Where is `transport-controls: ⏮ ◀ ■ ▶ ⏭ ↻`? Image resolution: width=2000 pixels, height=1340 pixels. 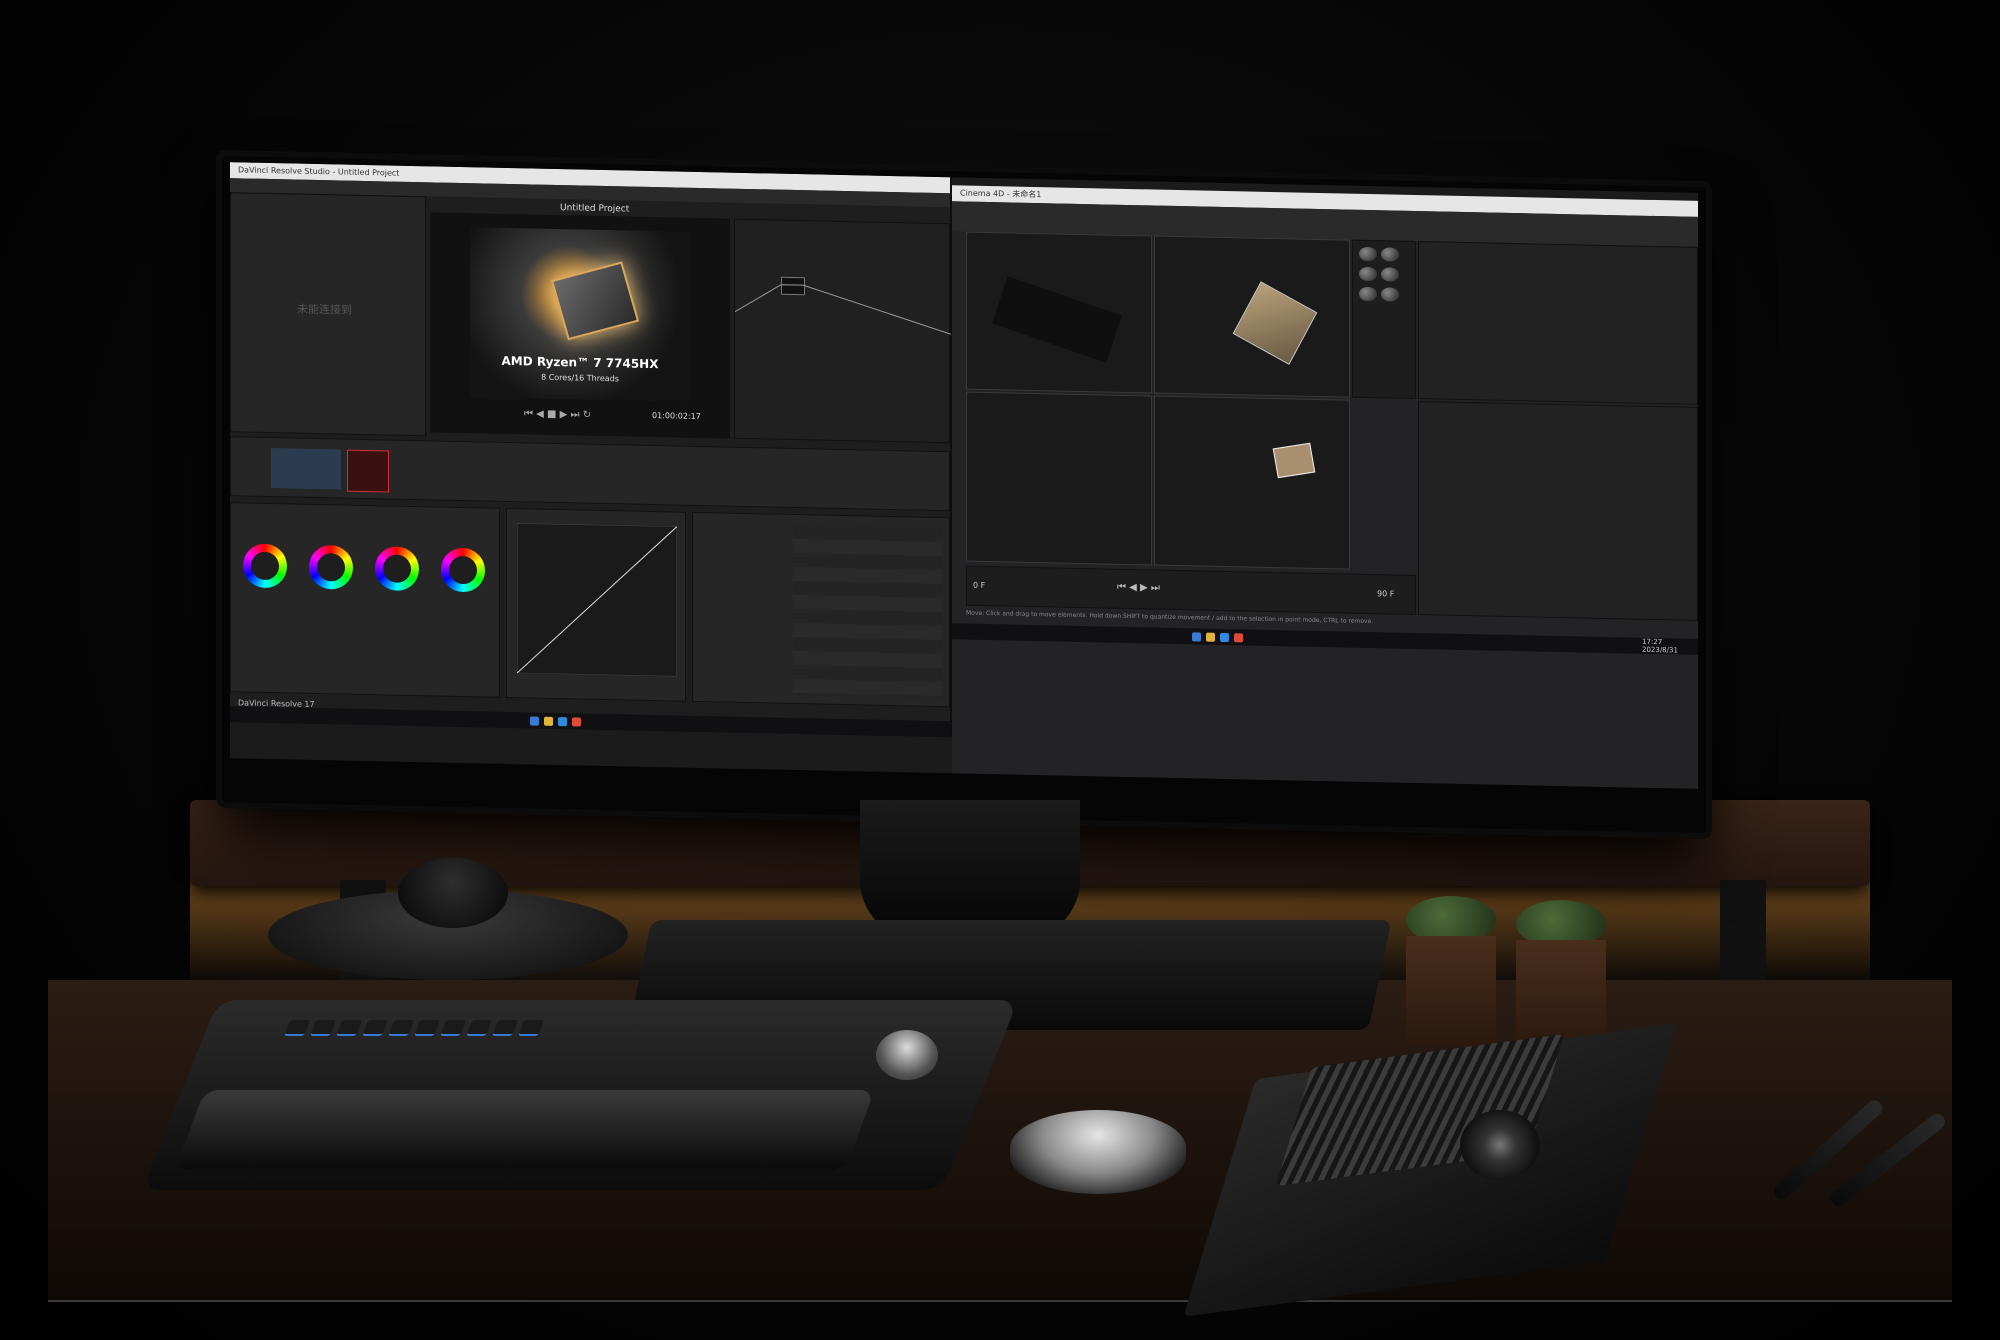 transport-controls: ⏮ ◀ ■ ▶ ⏭ ↻ is located at coordinates (557, 414).